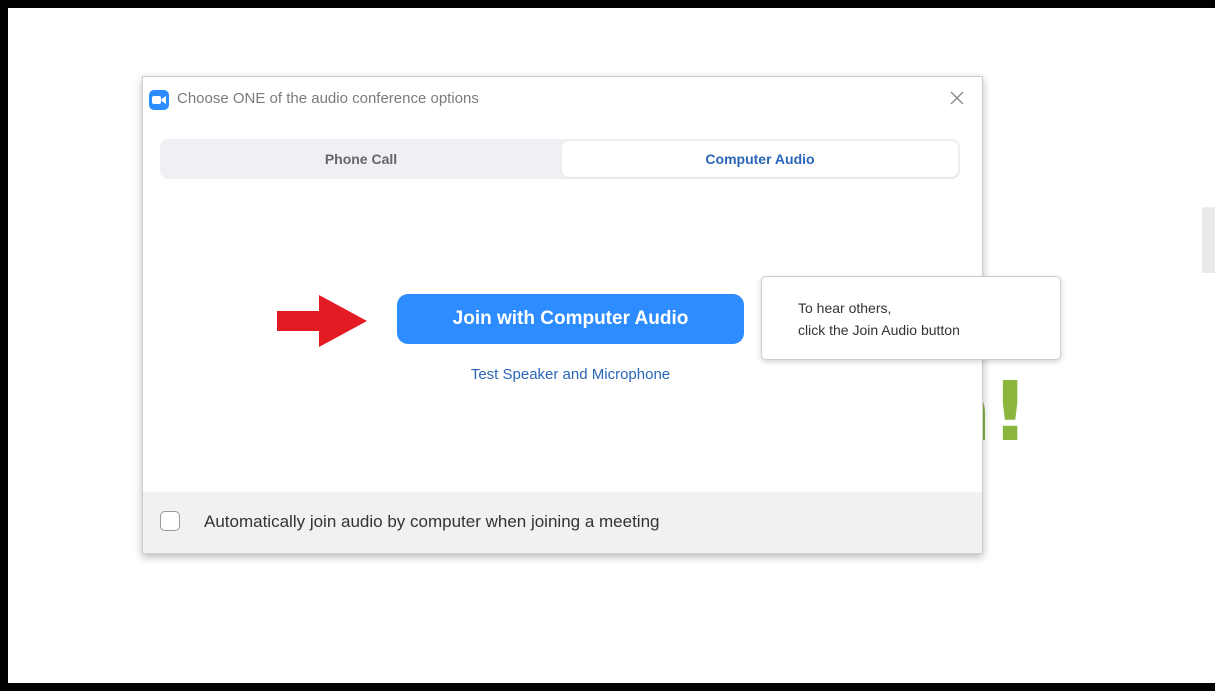 The height and width of the screenshot is (691, 1215). I want to click on auto-join-audio-checkbox, so click(170, 521).